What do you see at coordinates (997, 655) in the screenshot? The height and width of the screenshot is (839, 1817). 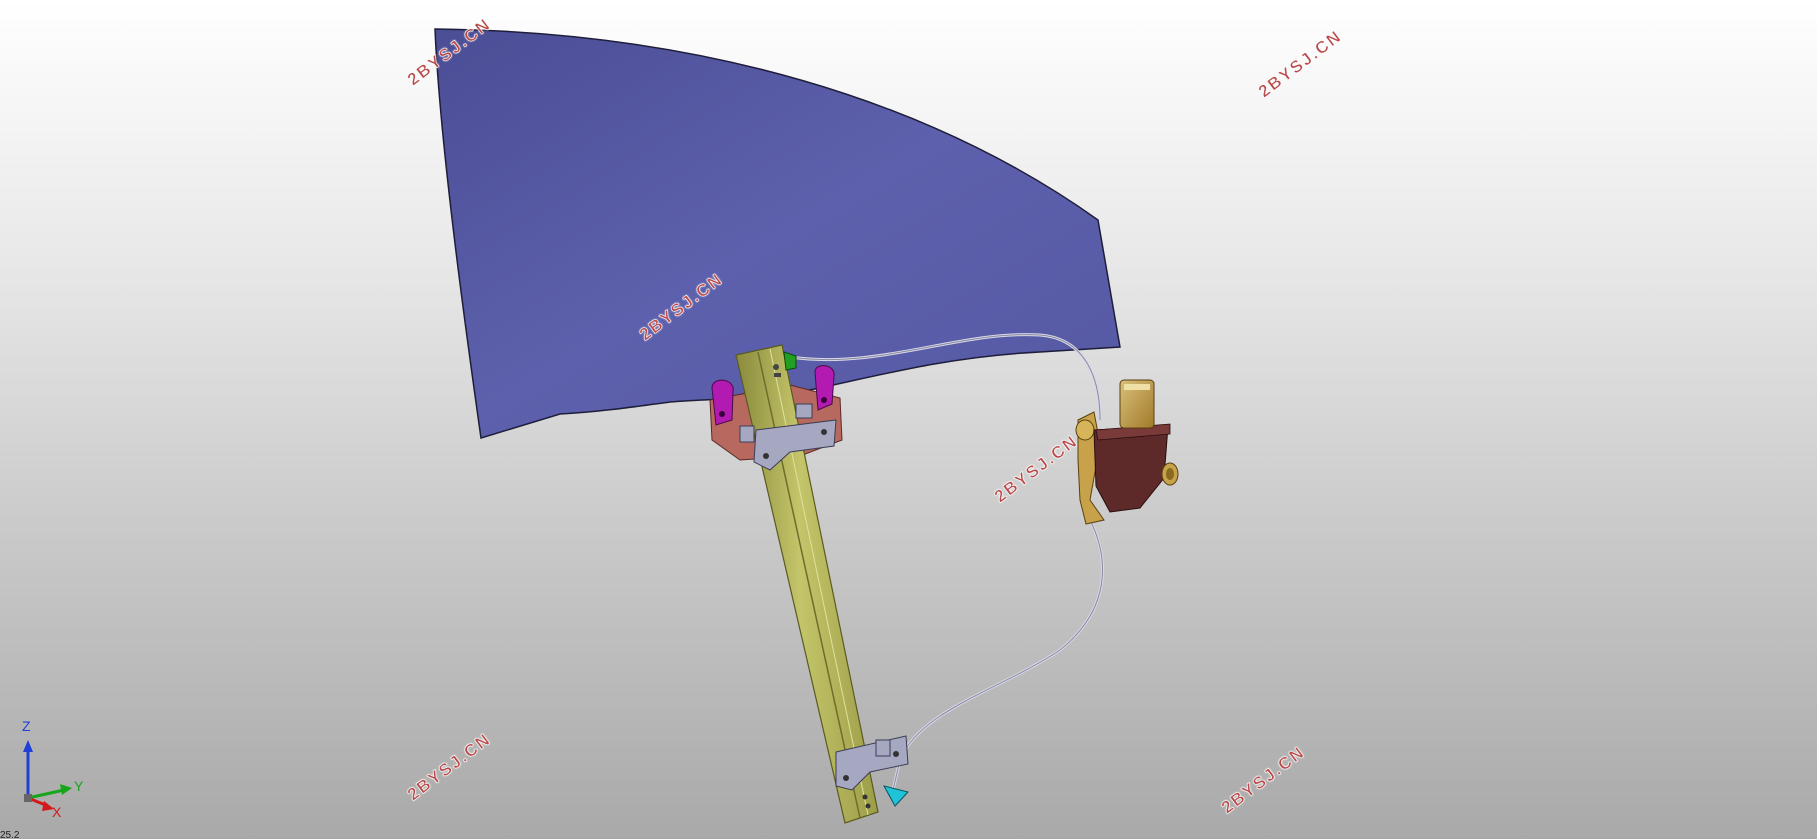 I see `drive-cable-lower` at bounding box center [997, 655].